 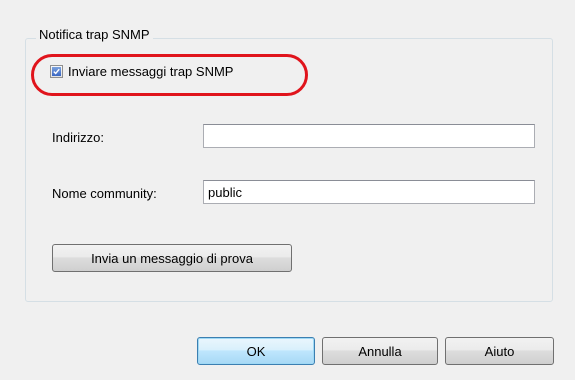 What do you see at coordinates (499, 351) in the screenshot?
I see `help-button: Aiuto` at bounding box center [499, 351].